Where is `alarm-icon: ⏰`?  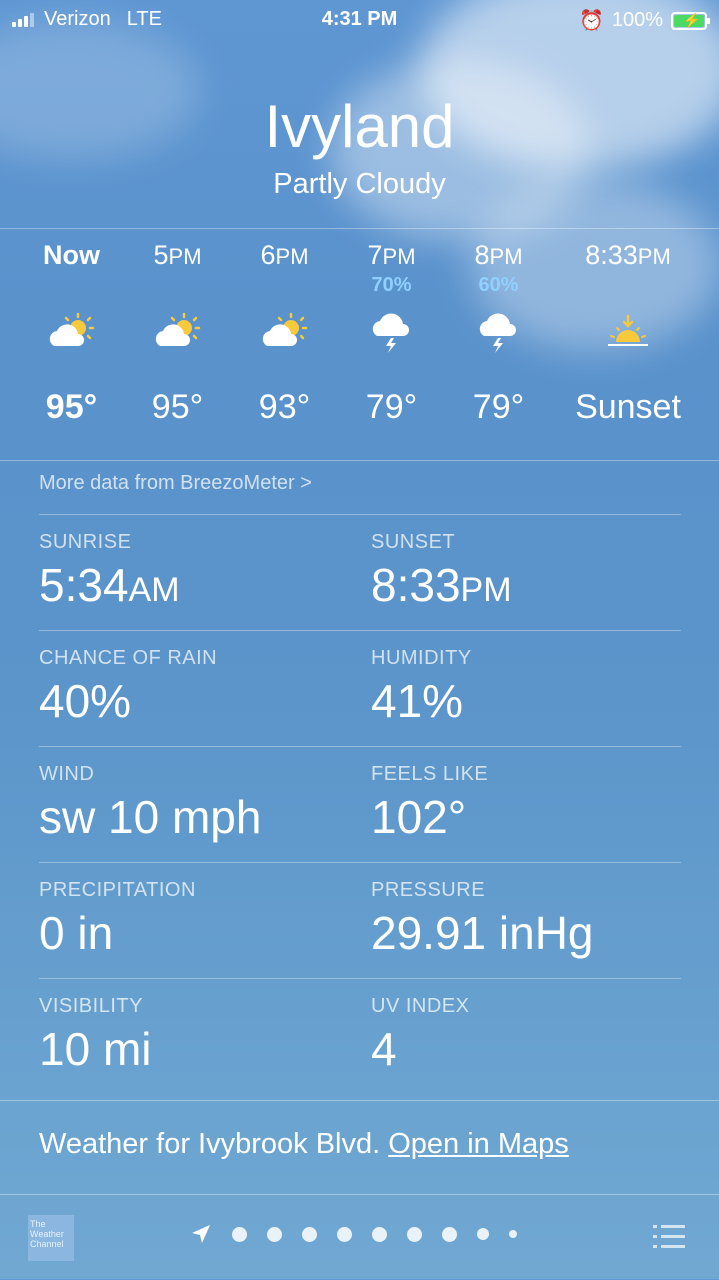 alarm-icon: ⏰ is located at coordinates (591, 21).